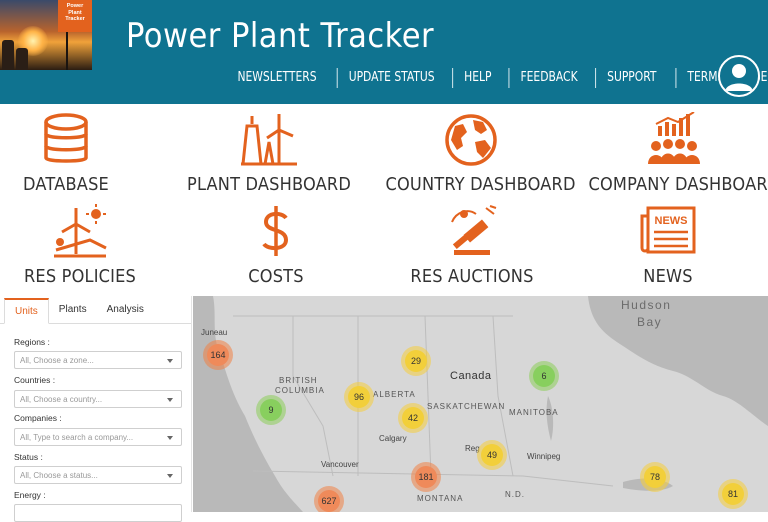 The width and height of the screenshot is (768, 522). What do you see at coordinates (298, 380) in the screenshot?
I see `map-label-british: BRITISH` at bounding box center [298, 380].